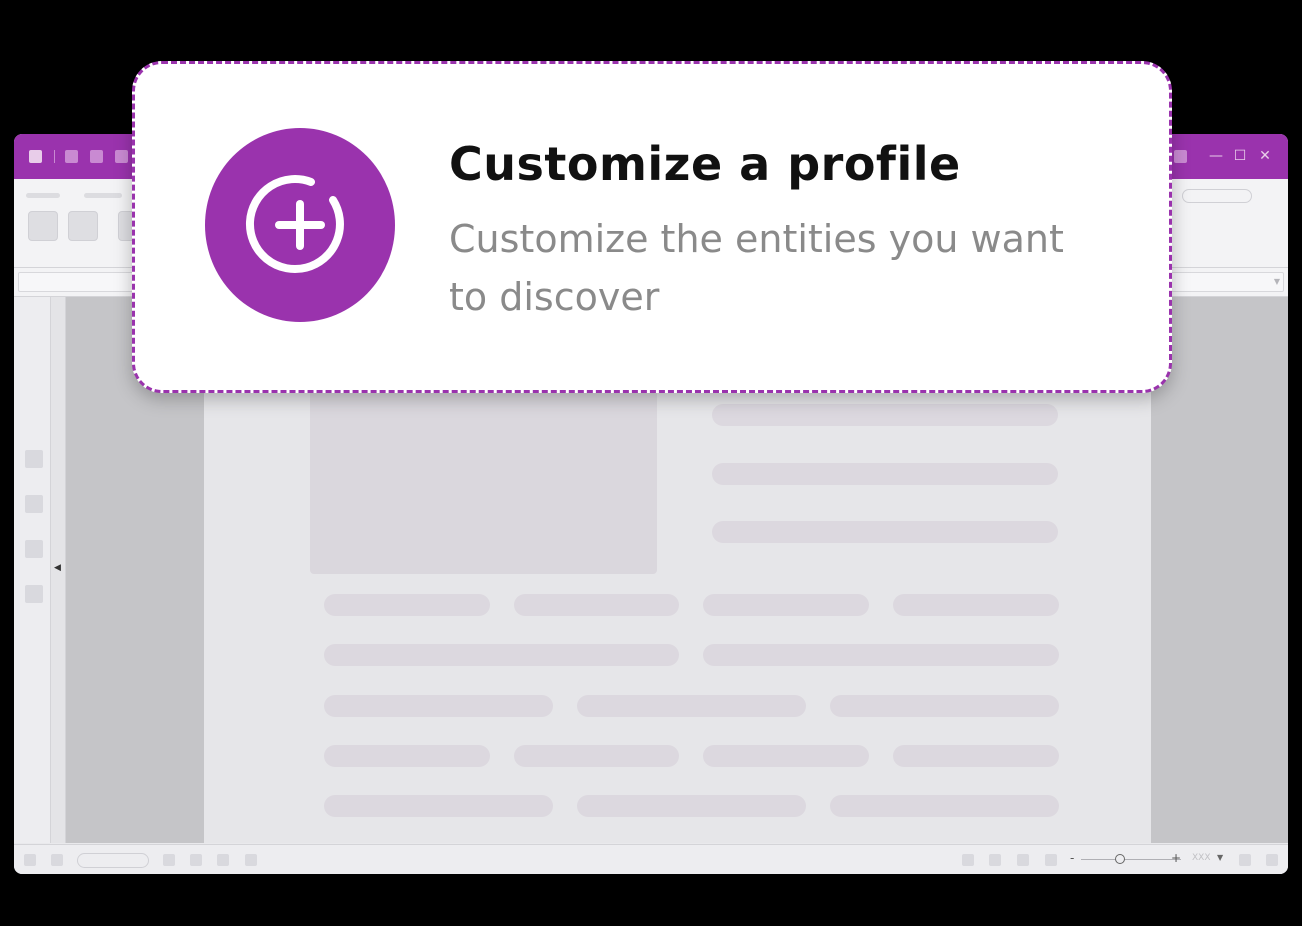  What do you see at coordinates (251, 860) in the screenshot?
I see `nav-last-icon` at bounding box center [251, 860].